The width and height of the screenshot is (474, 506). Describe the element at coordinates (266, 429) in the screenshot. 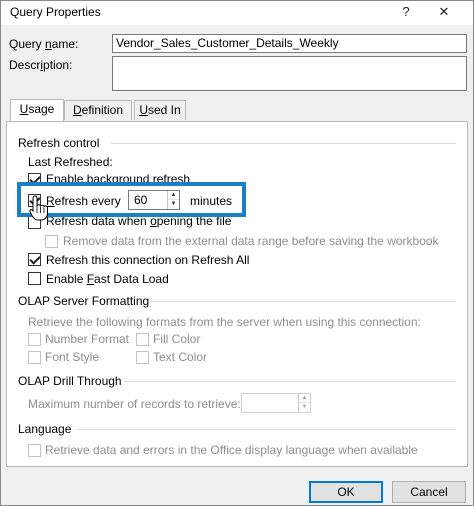

I see `language-divider` at that location.